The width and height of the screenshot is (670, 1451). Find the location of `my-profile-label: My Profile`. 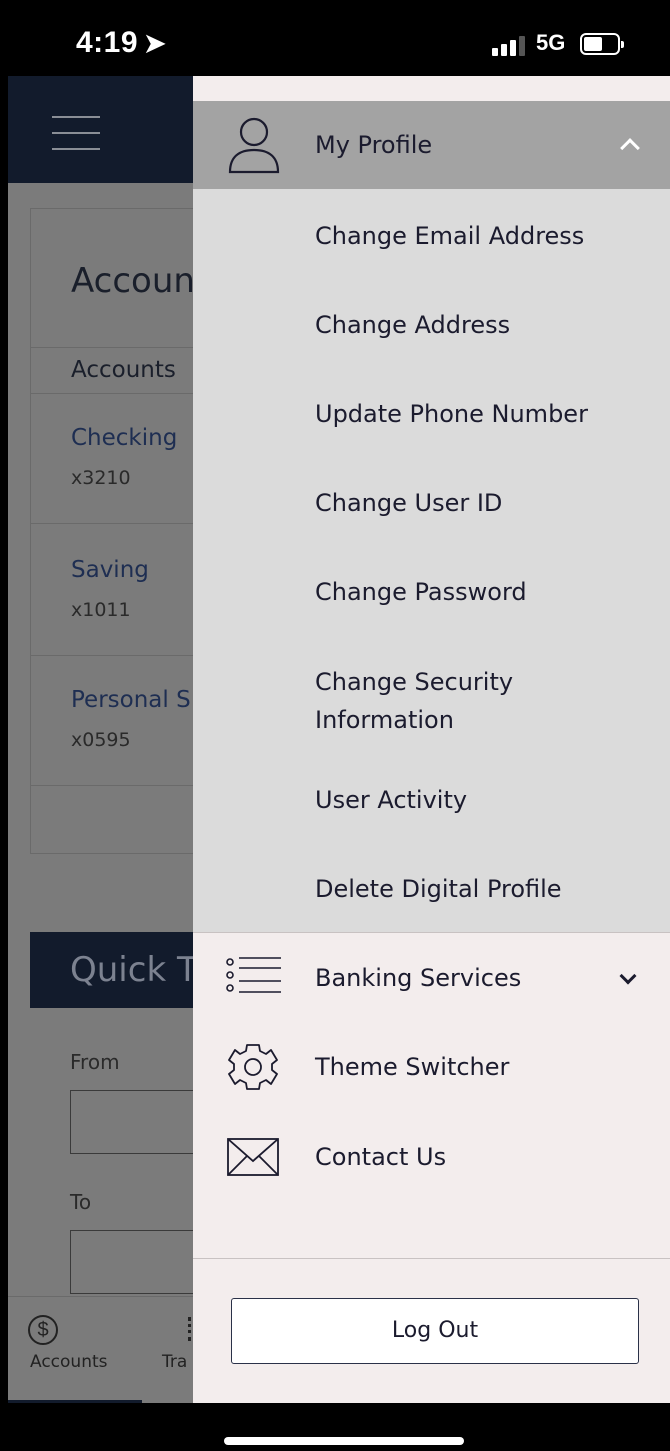

my-profile-label: My Profile is located at coordinates (374, 145).